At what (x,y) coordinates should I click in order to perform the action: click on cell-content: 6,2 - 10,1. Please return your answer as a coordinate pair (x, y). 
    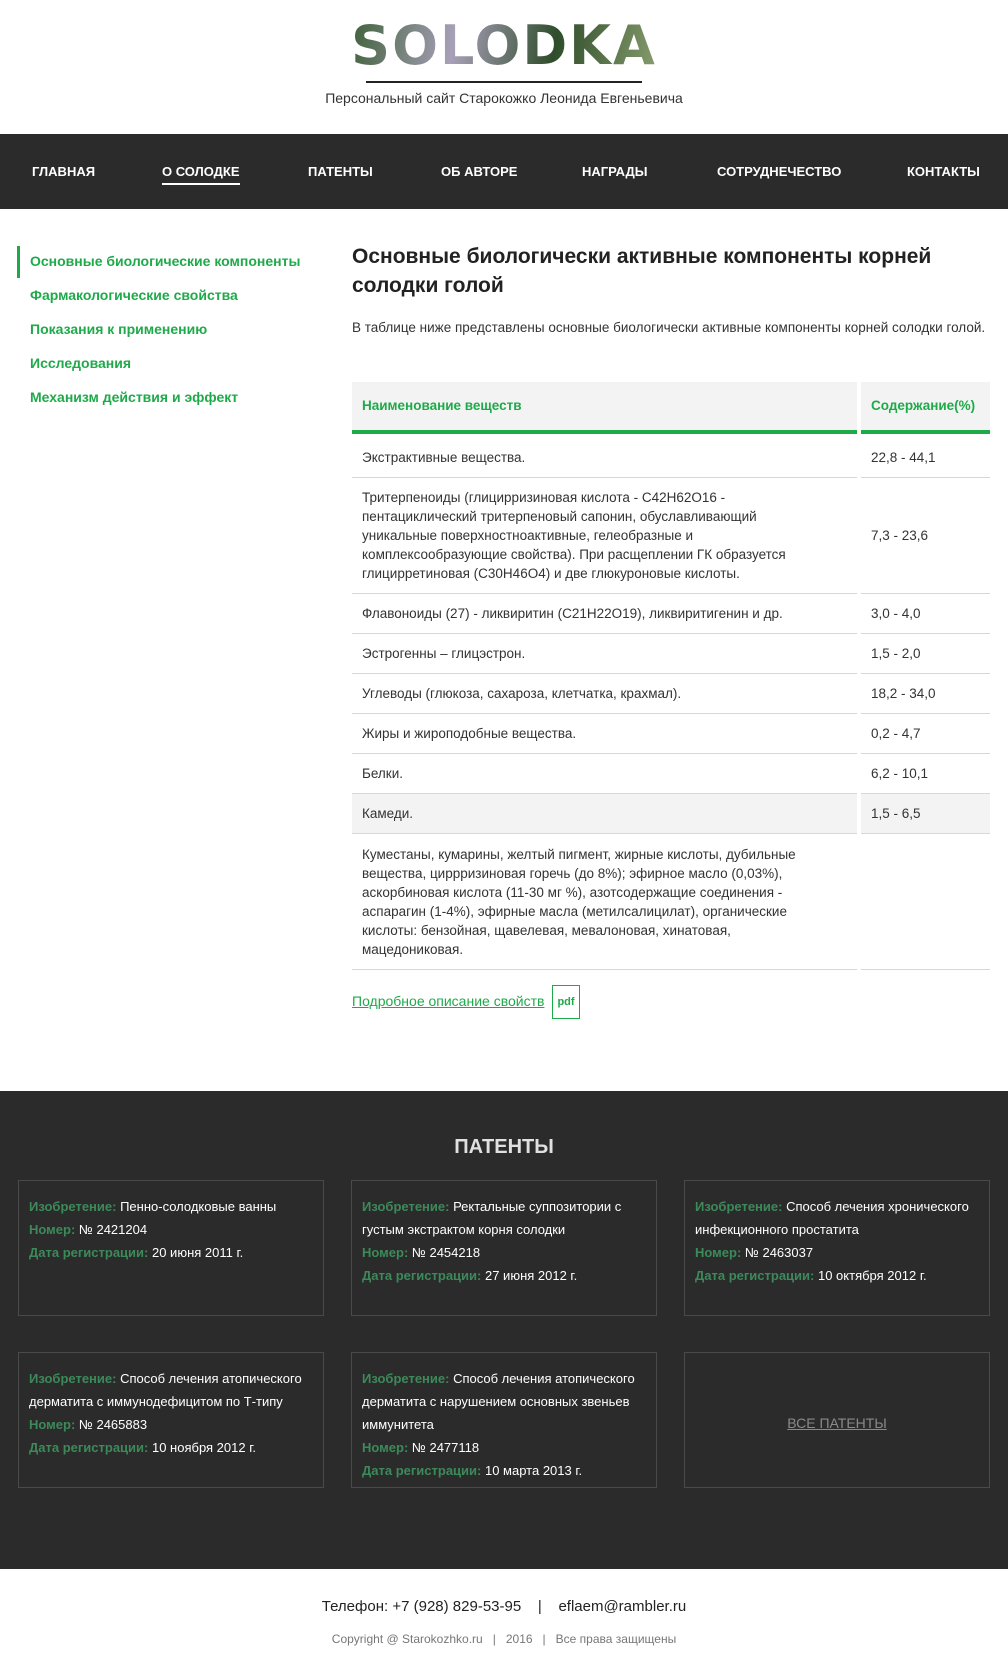
    Looking at the image, I should click on (925, 774).